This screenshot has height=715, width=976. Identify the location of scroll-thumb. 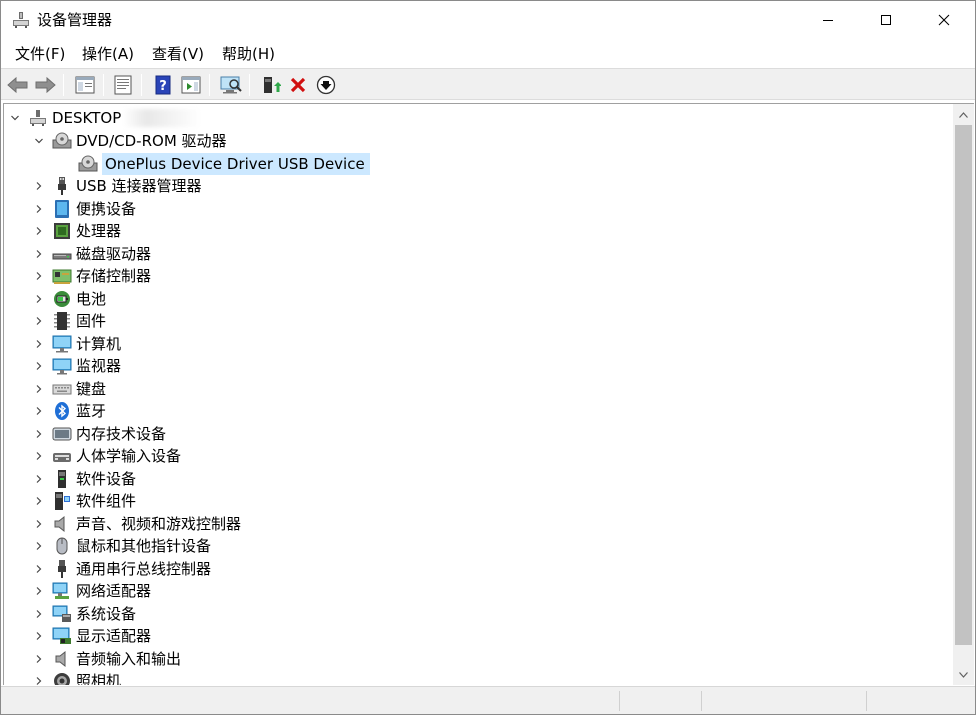
(963, 385).